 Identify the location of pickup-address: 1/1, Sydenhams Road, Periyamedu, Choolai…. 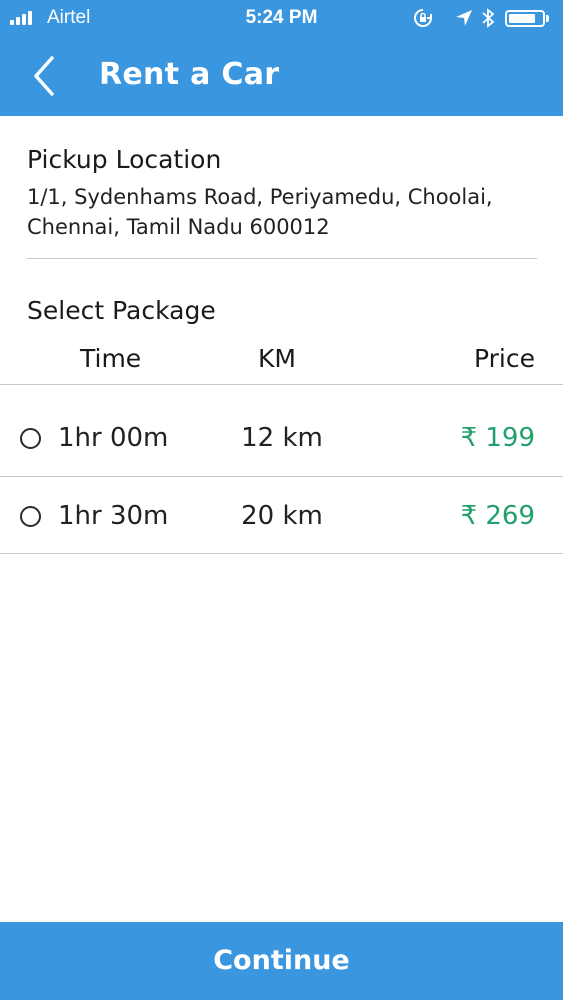
(260, 212).